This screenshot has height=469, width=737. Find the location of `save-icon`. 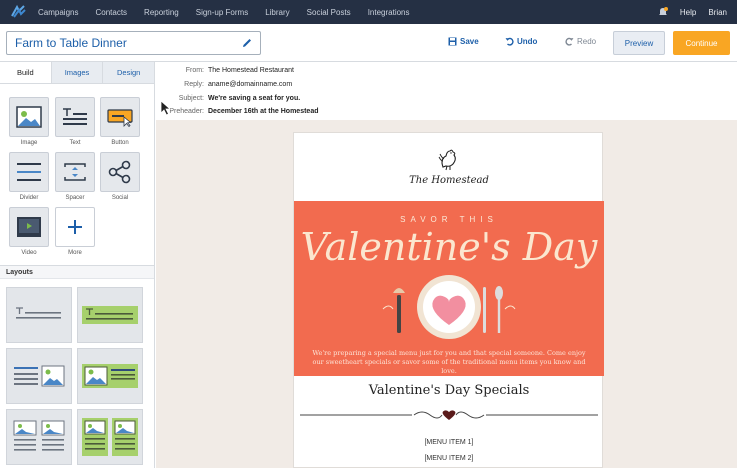

save-icon is located at coordinates (452, 41).